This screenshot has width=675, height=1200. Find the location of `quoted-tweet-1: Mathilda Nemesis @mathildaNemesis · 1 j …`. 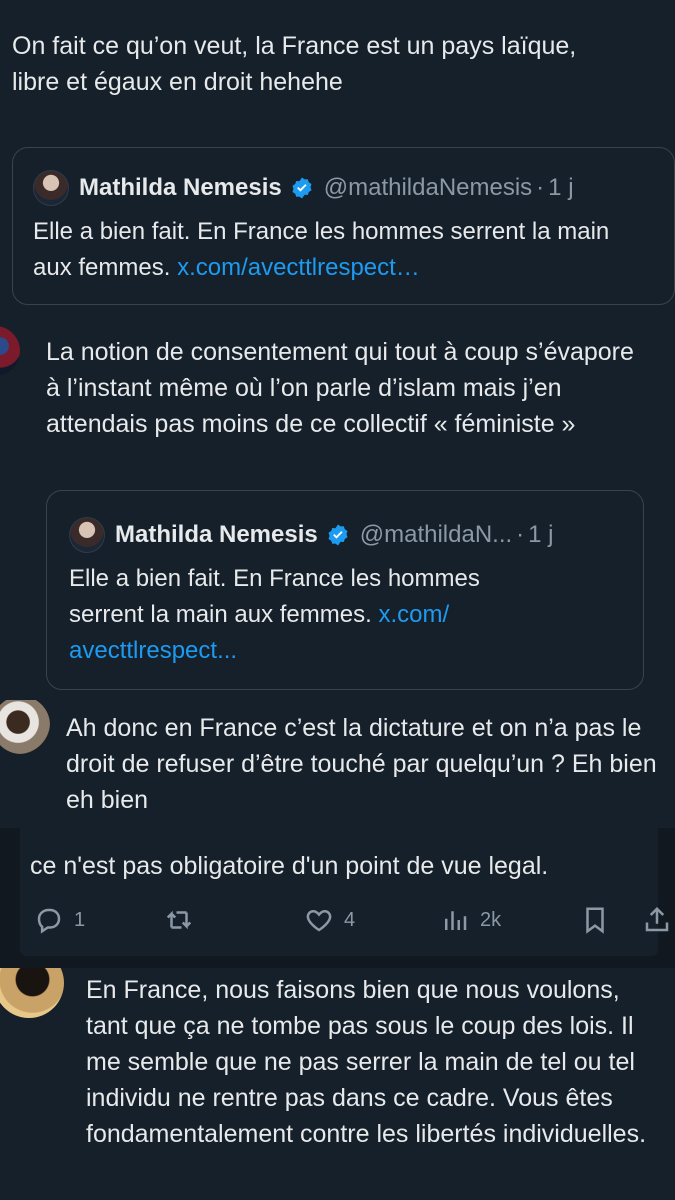

quoted-tweet-1: Mathilda Nemesis @mathildaNemesis · 1 j … is located at coordinates (343, 226).